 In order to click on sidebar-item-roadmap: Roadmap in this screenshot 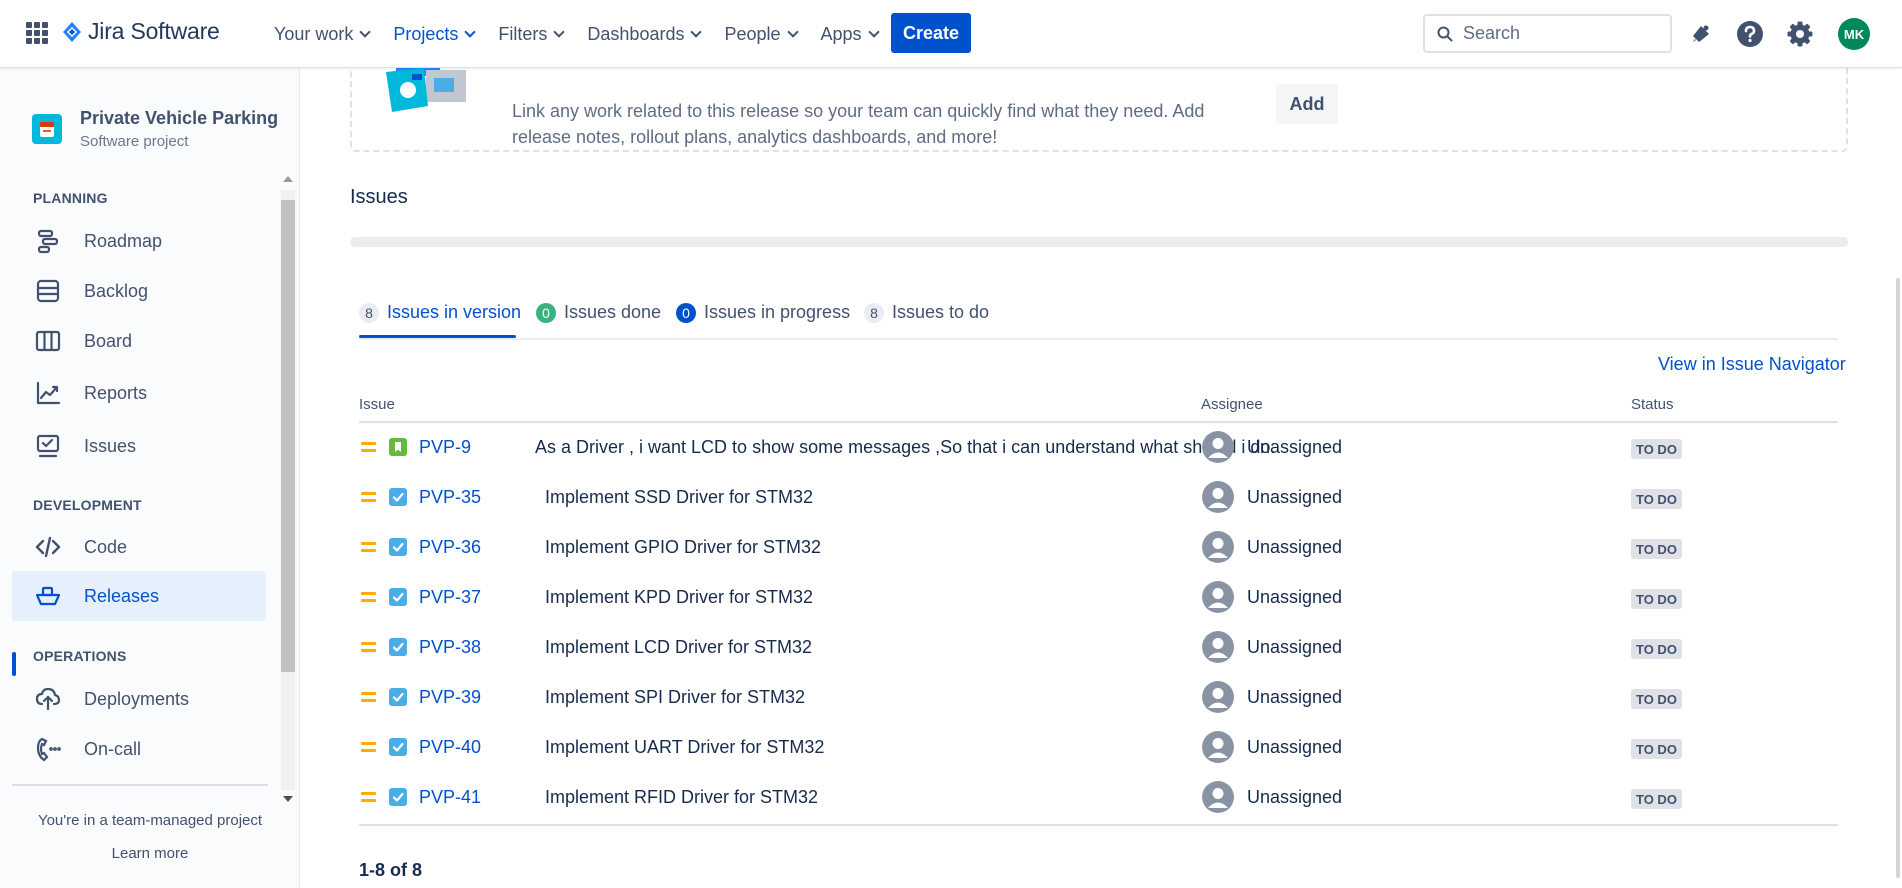, I will do `click(139, 241)`.